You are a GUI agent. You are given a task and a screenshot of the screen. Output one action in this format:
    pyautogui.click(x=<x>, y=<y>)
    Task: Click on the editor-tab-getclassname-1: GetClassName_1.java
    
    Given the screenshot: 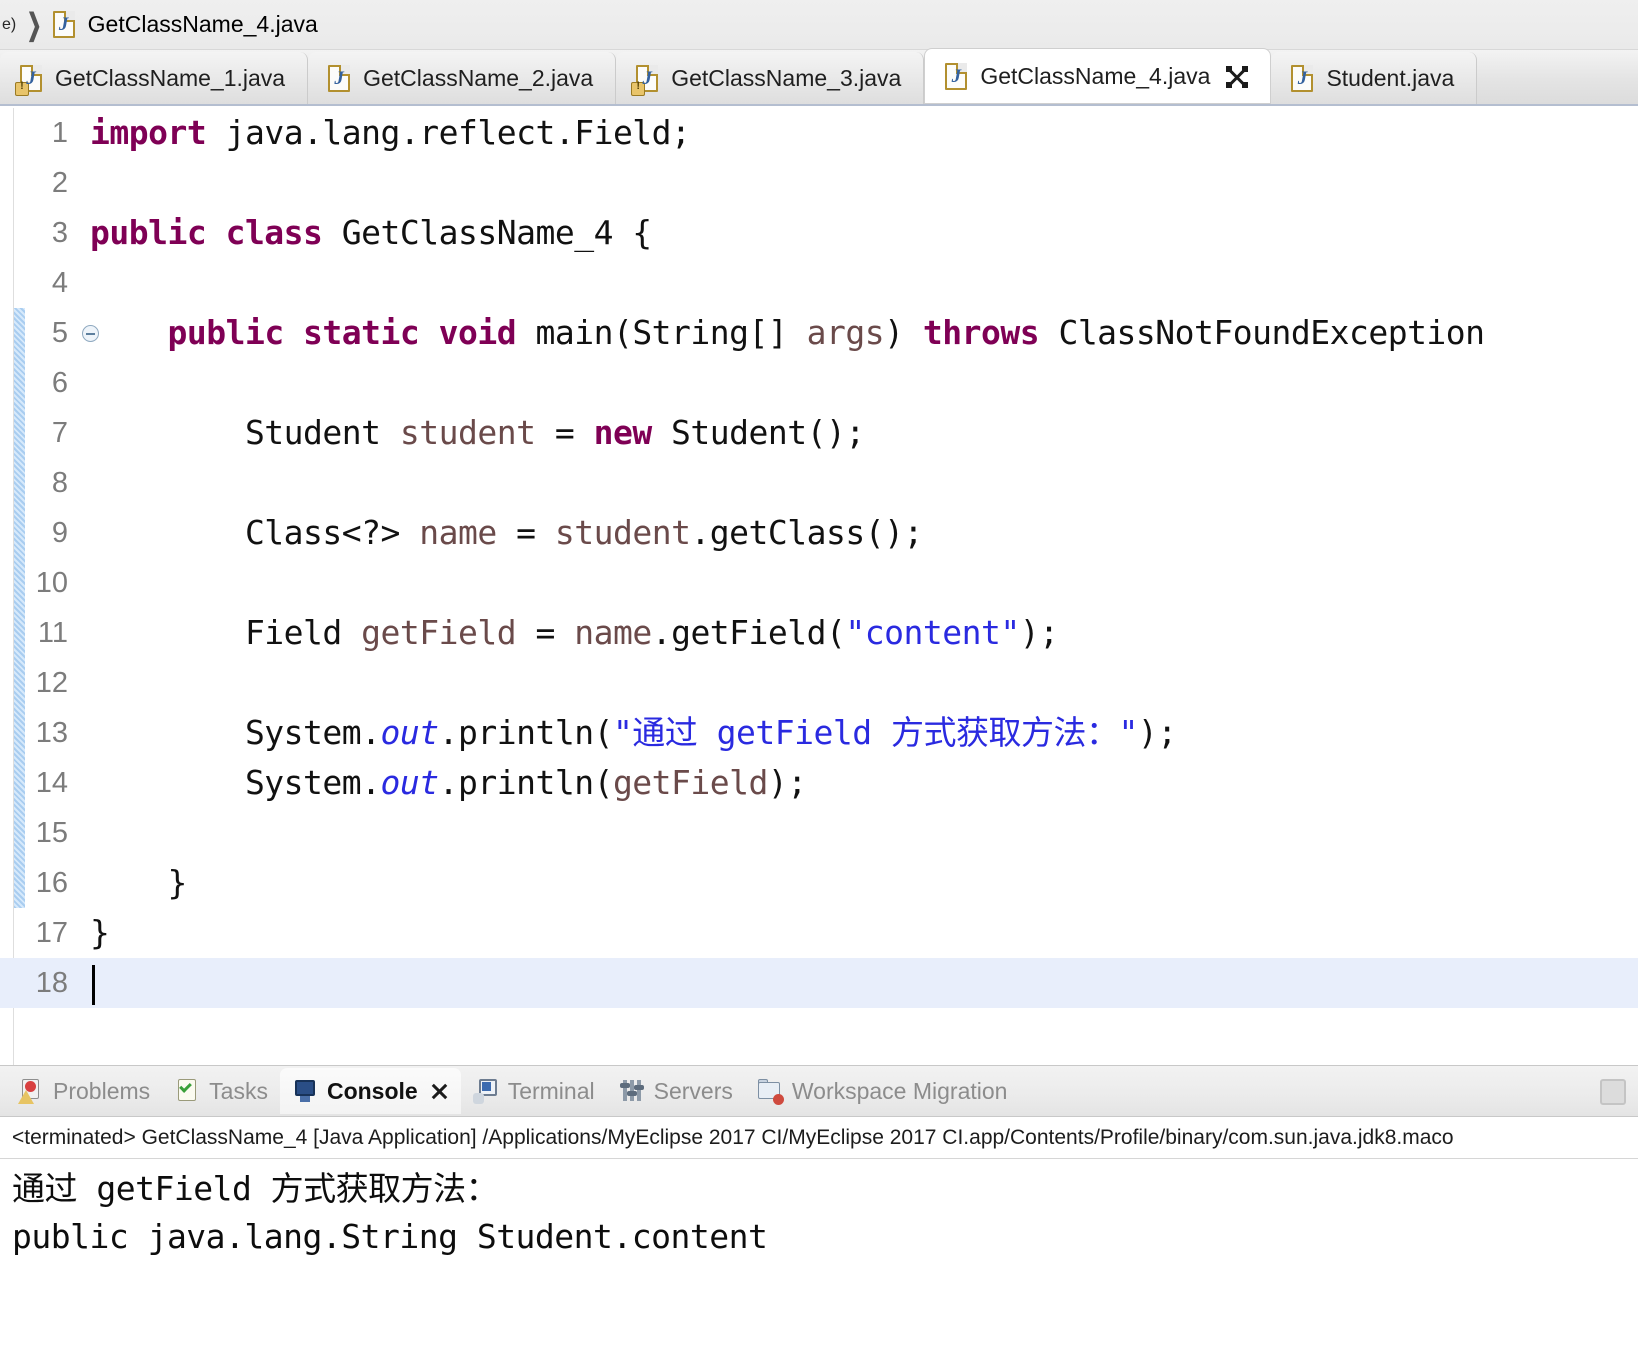 What is the action you would take?
    pyautogui.click(x=154, y=78)
    